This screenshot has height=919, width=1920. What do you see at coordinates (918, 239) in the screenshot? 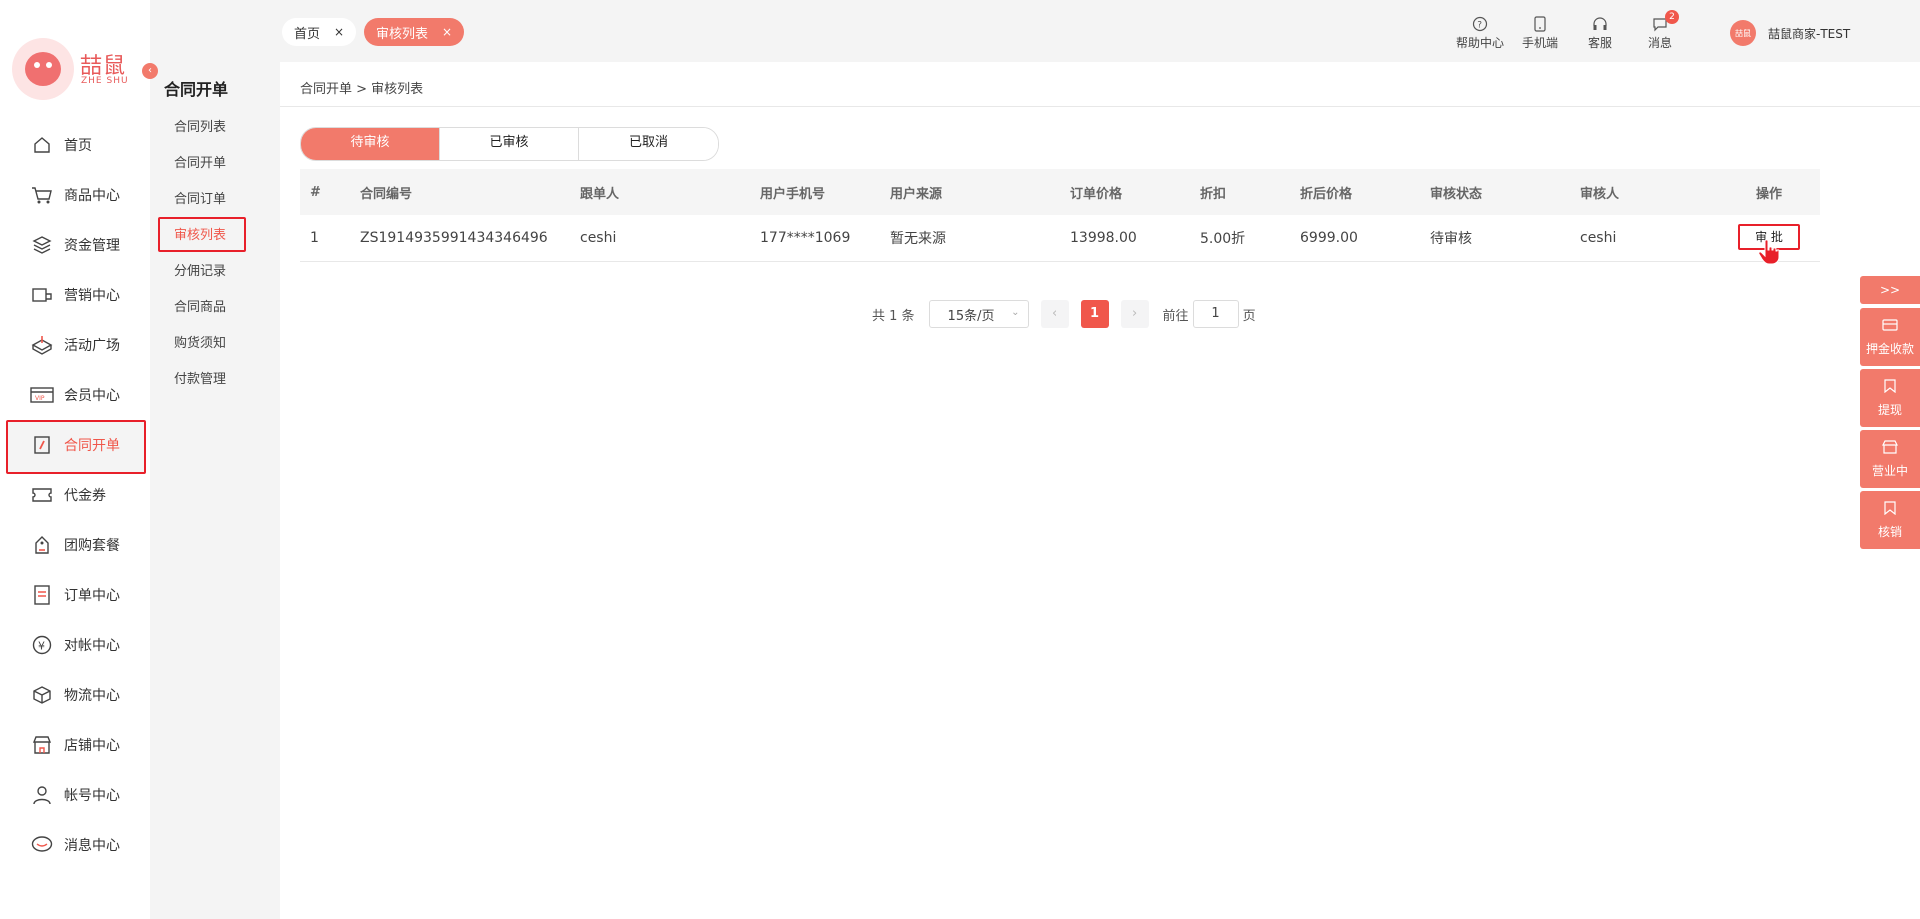
I see `cell-source: 暂无来源` at bounding box center [918, 239].